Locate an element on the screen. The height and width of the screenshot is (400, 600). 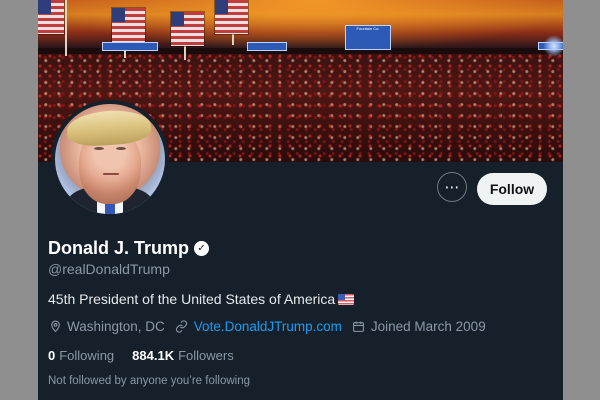
website-link: Vote.DonaldJTrump.com is located at coordinates (268, 326).